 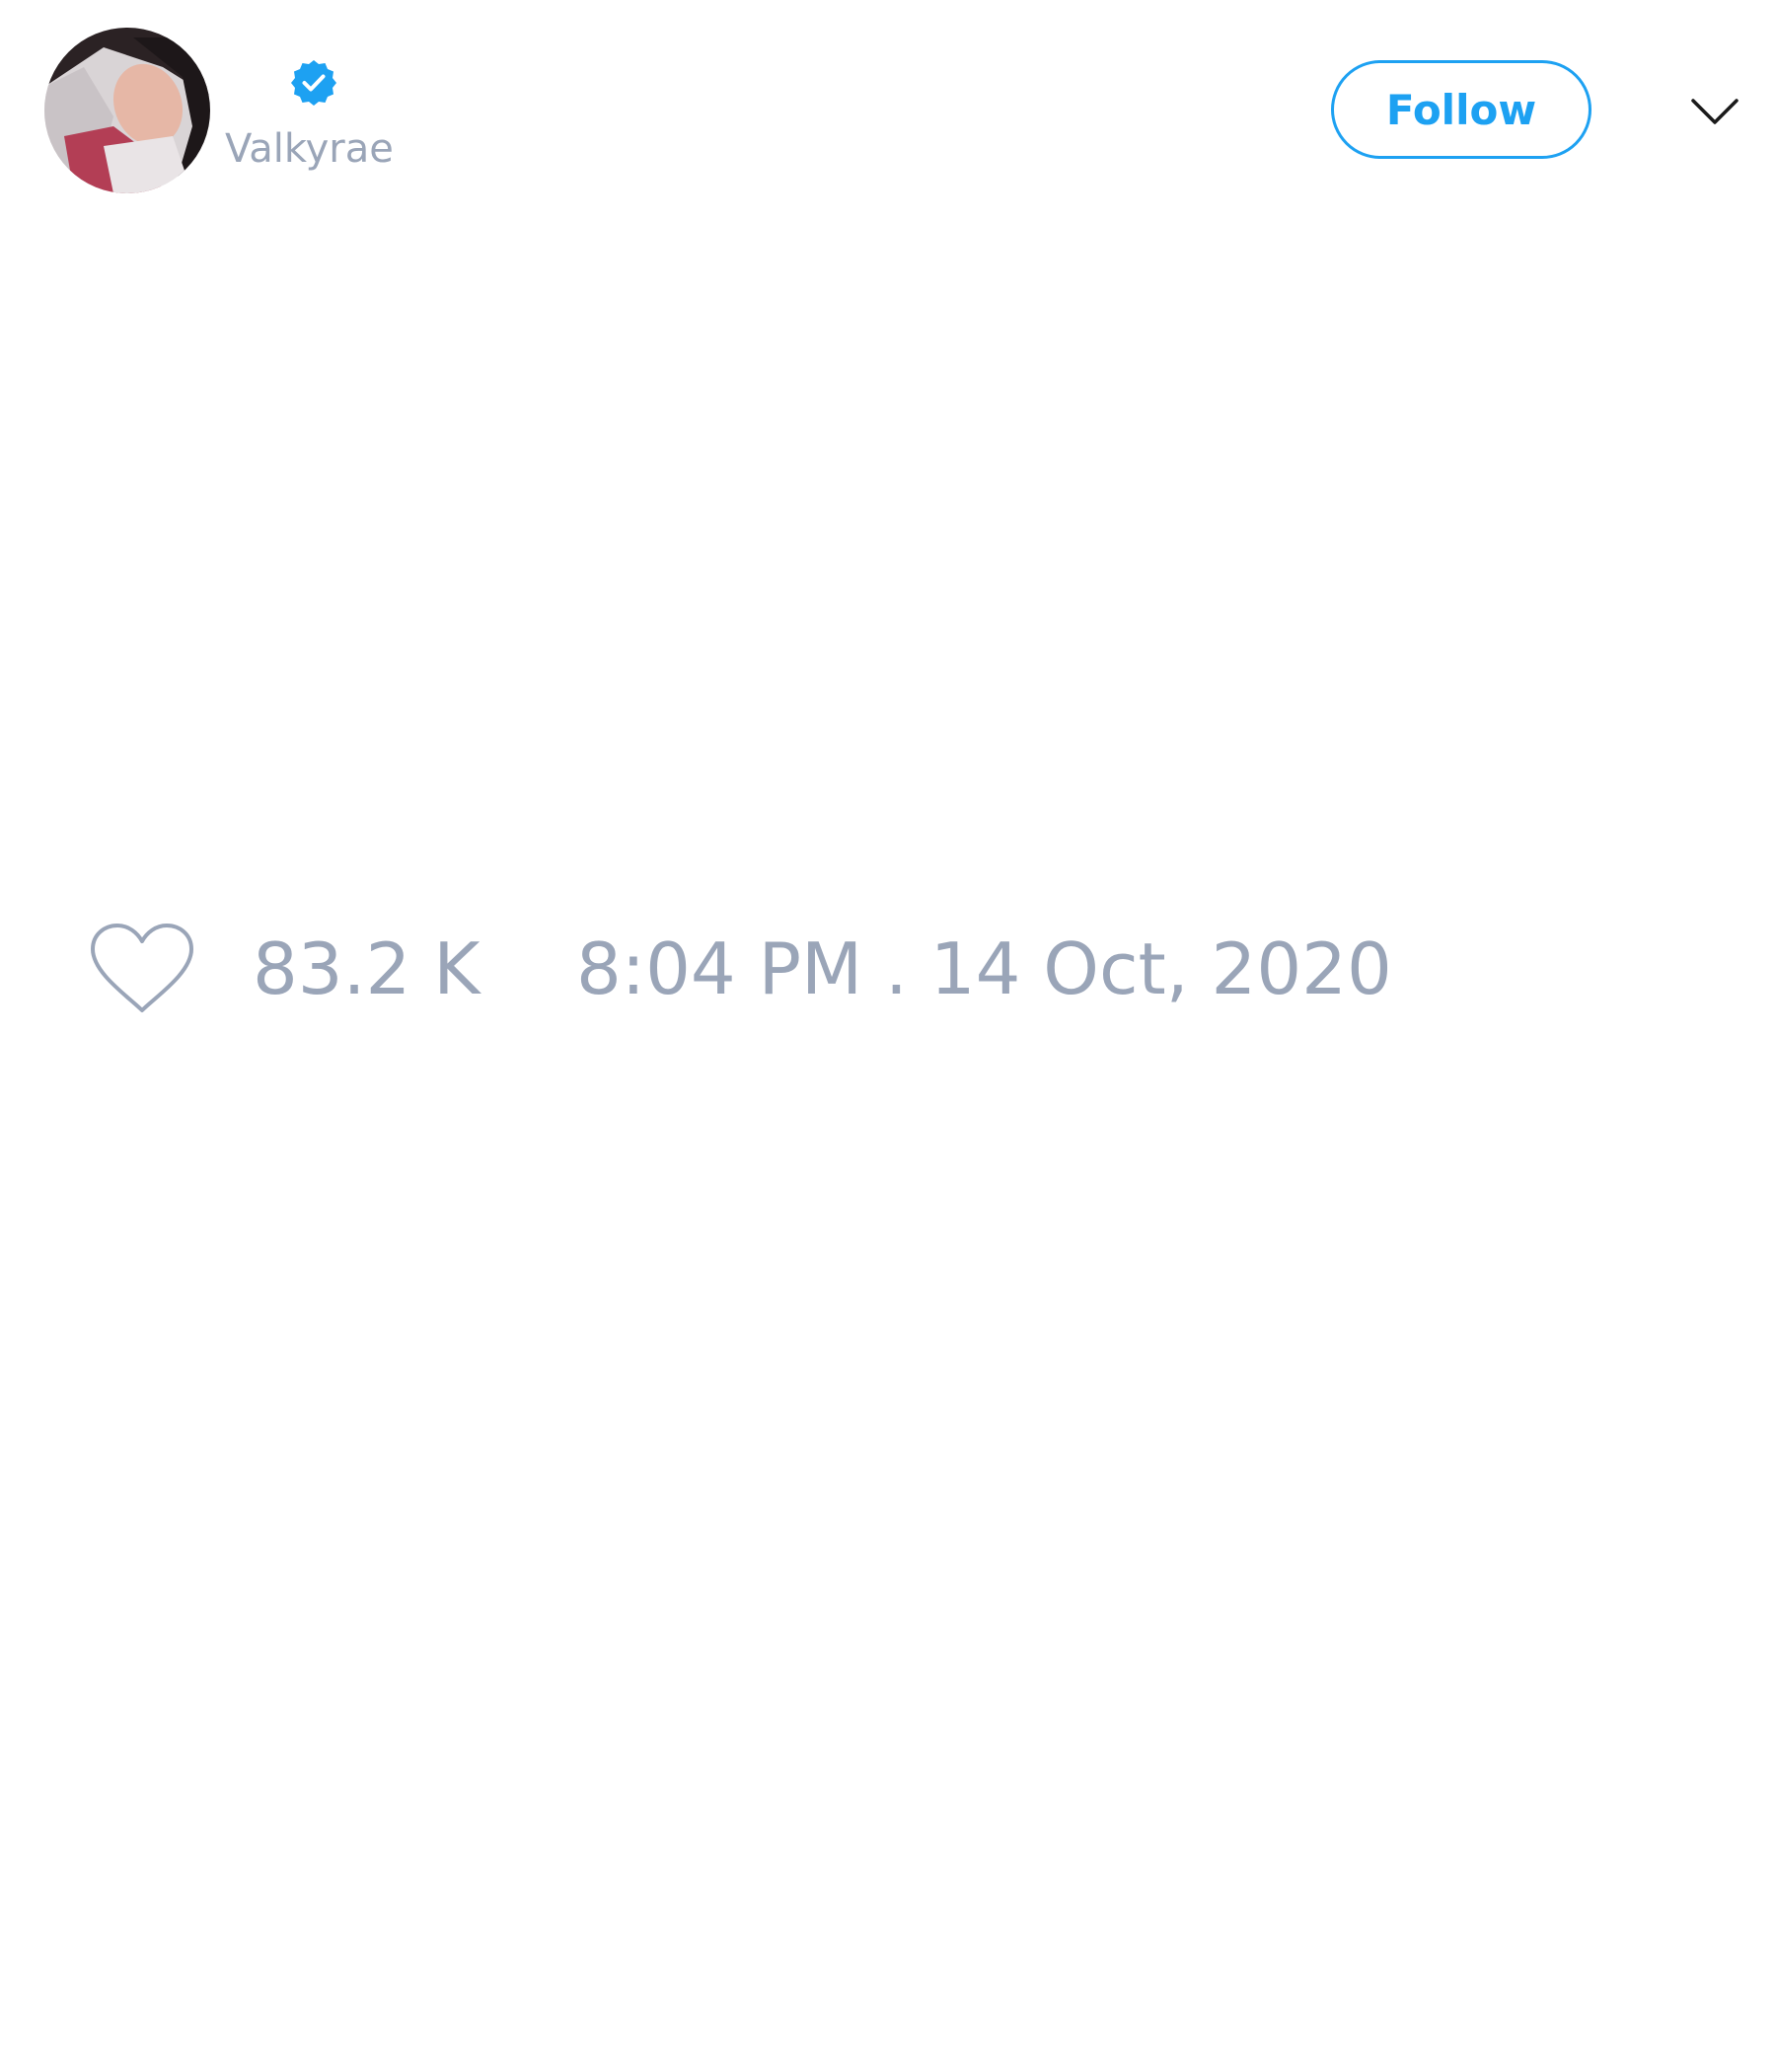 I want to click on heart-icon, so click(x=142, y=969).